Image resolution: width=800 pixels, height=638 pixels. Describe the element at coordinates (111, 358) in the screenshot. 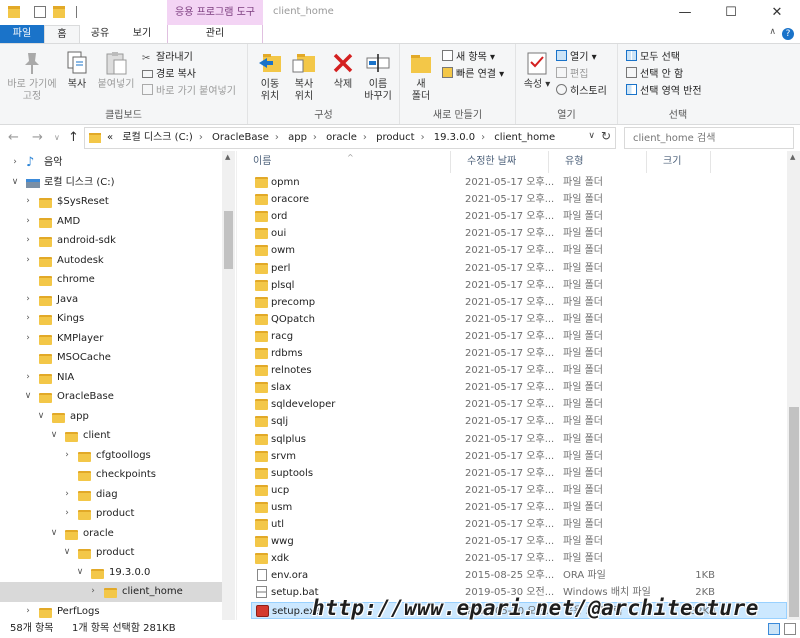

I see `nav-tree-item: MSOCache` at that location.